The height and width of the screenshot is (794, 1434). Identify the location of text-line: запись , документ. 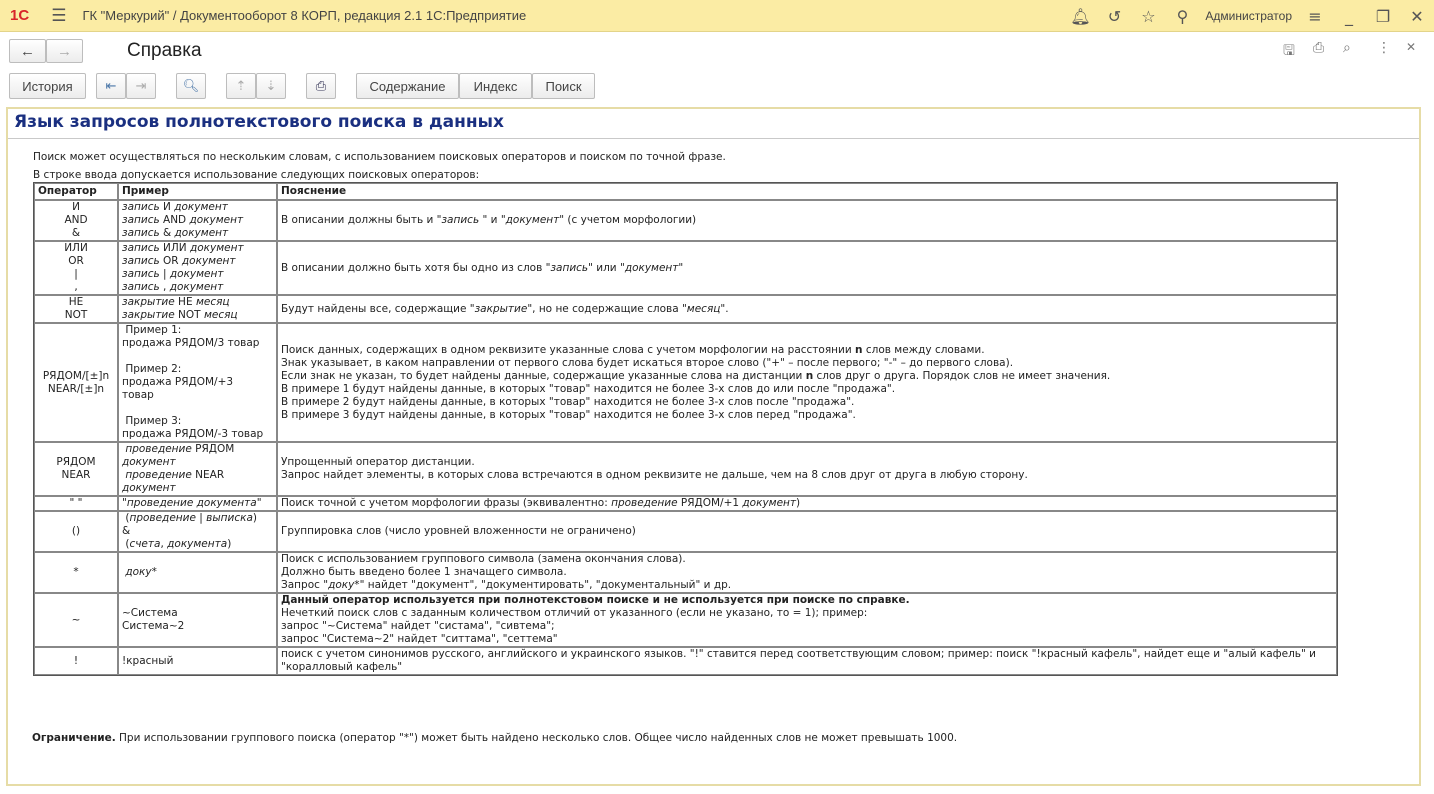
(173, 287).